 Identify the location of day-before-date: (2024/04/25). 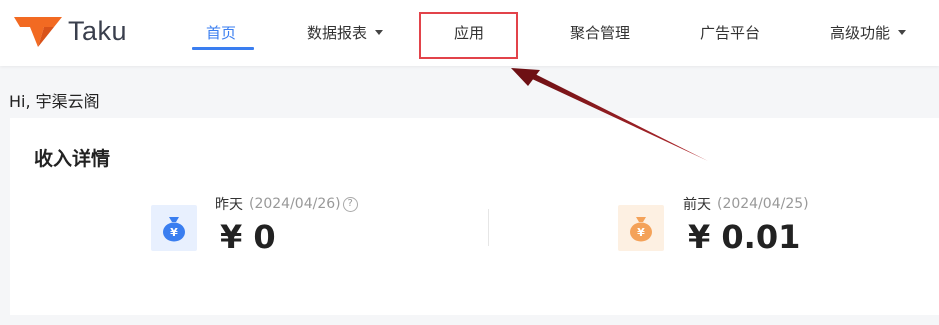
(763, 204).